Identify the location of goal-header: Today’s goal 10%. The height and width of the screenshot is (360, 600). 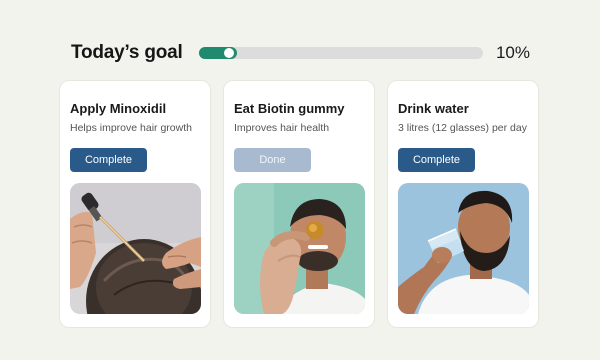
(301, 54).